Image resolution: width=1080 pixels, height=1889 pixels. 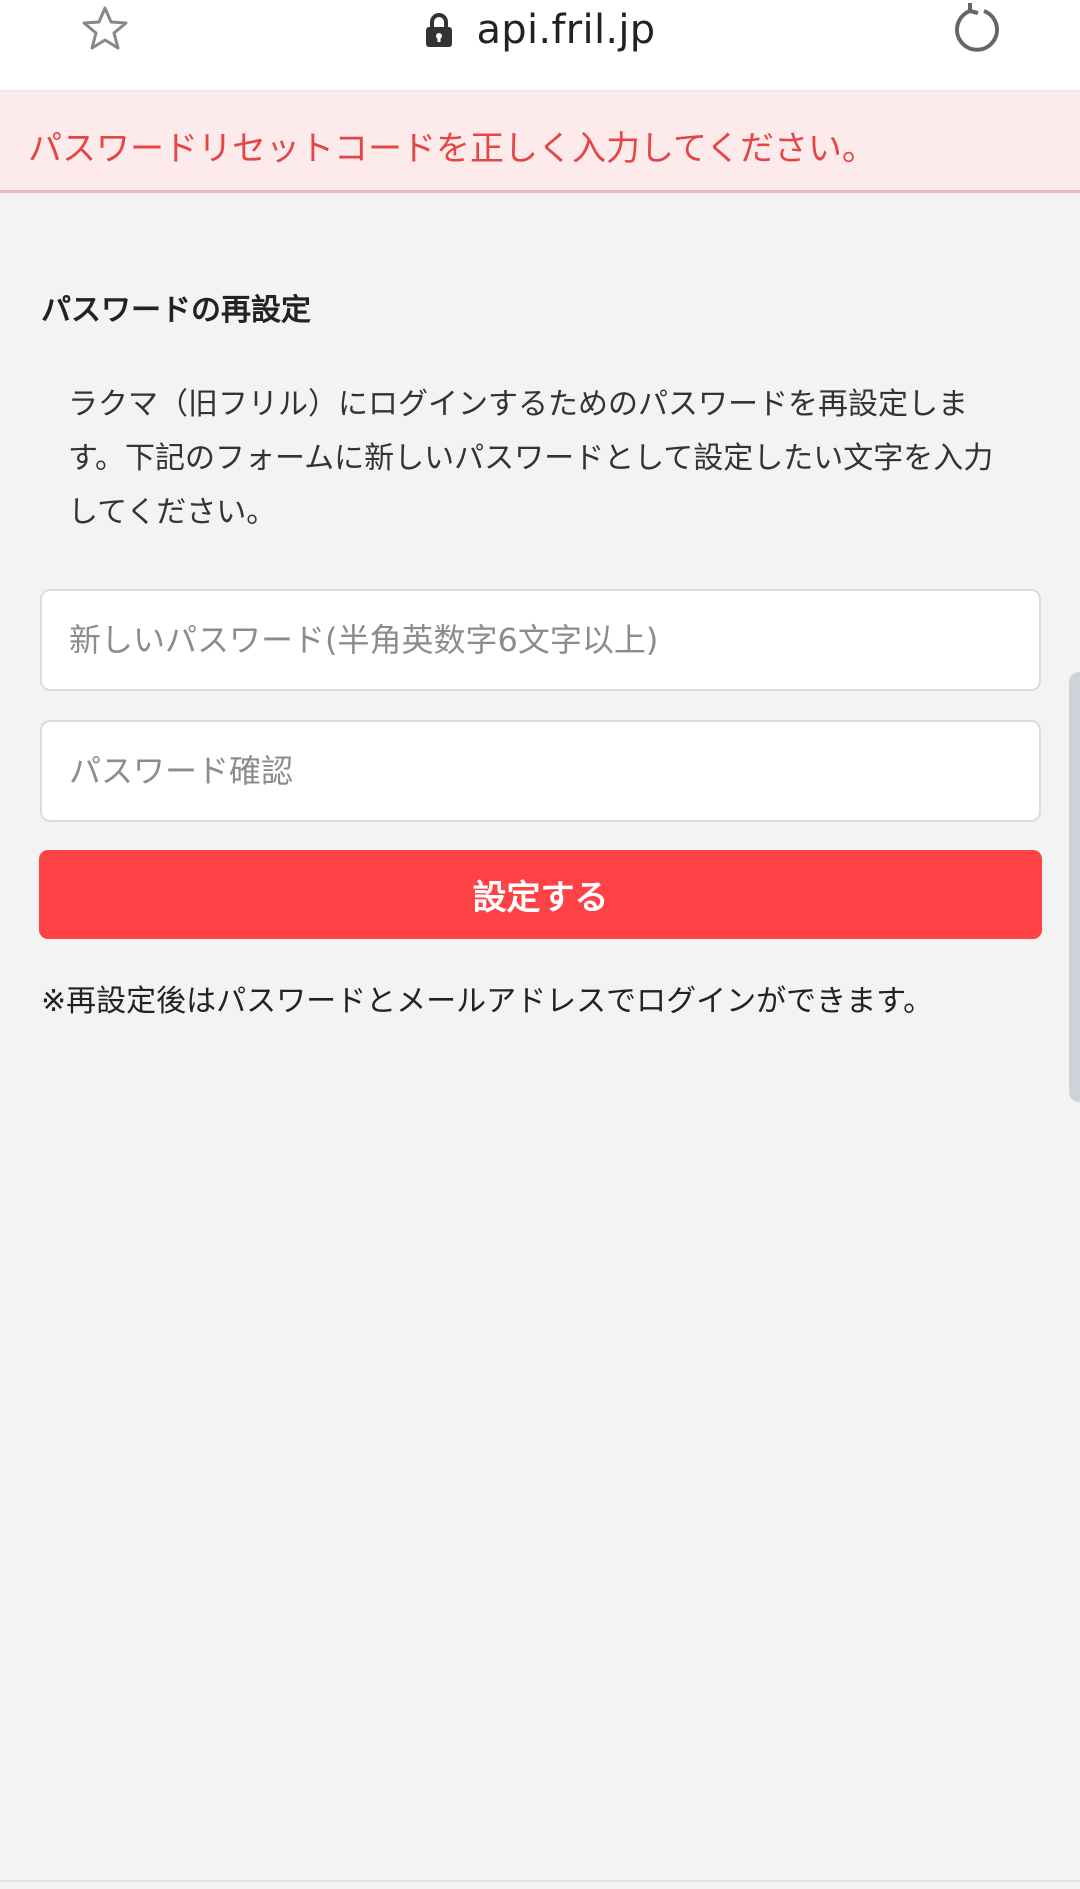 What do you see at coordinates (540, 771) in the screenshot?
I see `confirm-password-input` at bounding box center [540, 771].